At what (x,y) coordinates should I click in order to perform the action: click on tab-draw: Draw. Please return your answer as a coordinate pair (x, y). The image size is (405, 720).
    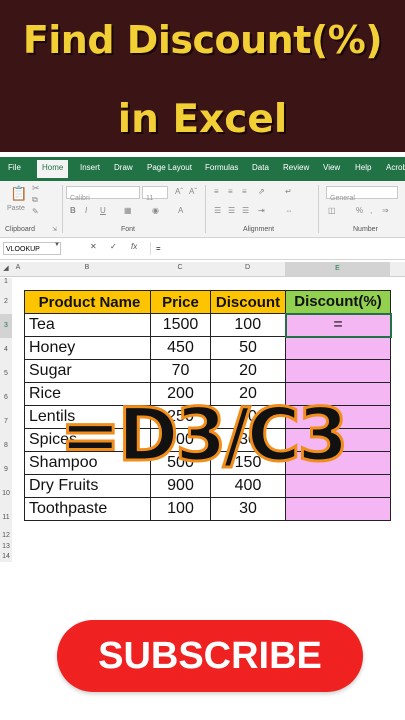
    Looking at the image, I should click on (123, 167).